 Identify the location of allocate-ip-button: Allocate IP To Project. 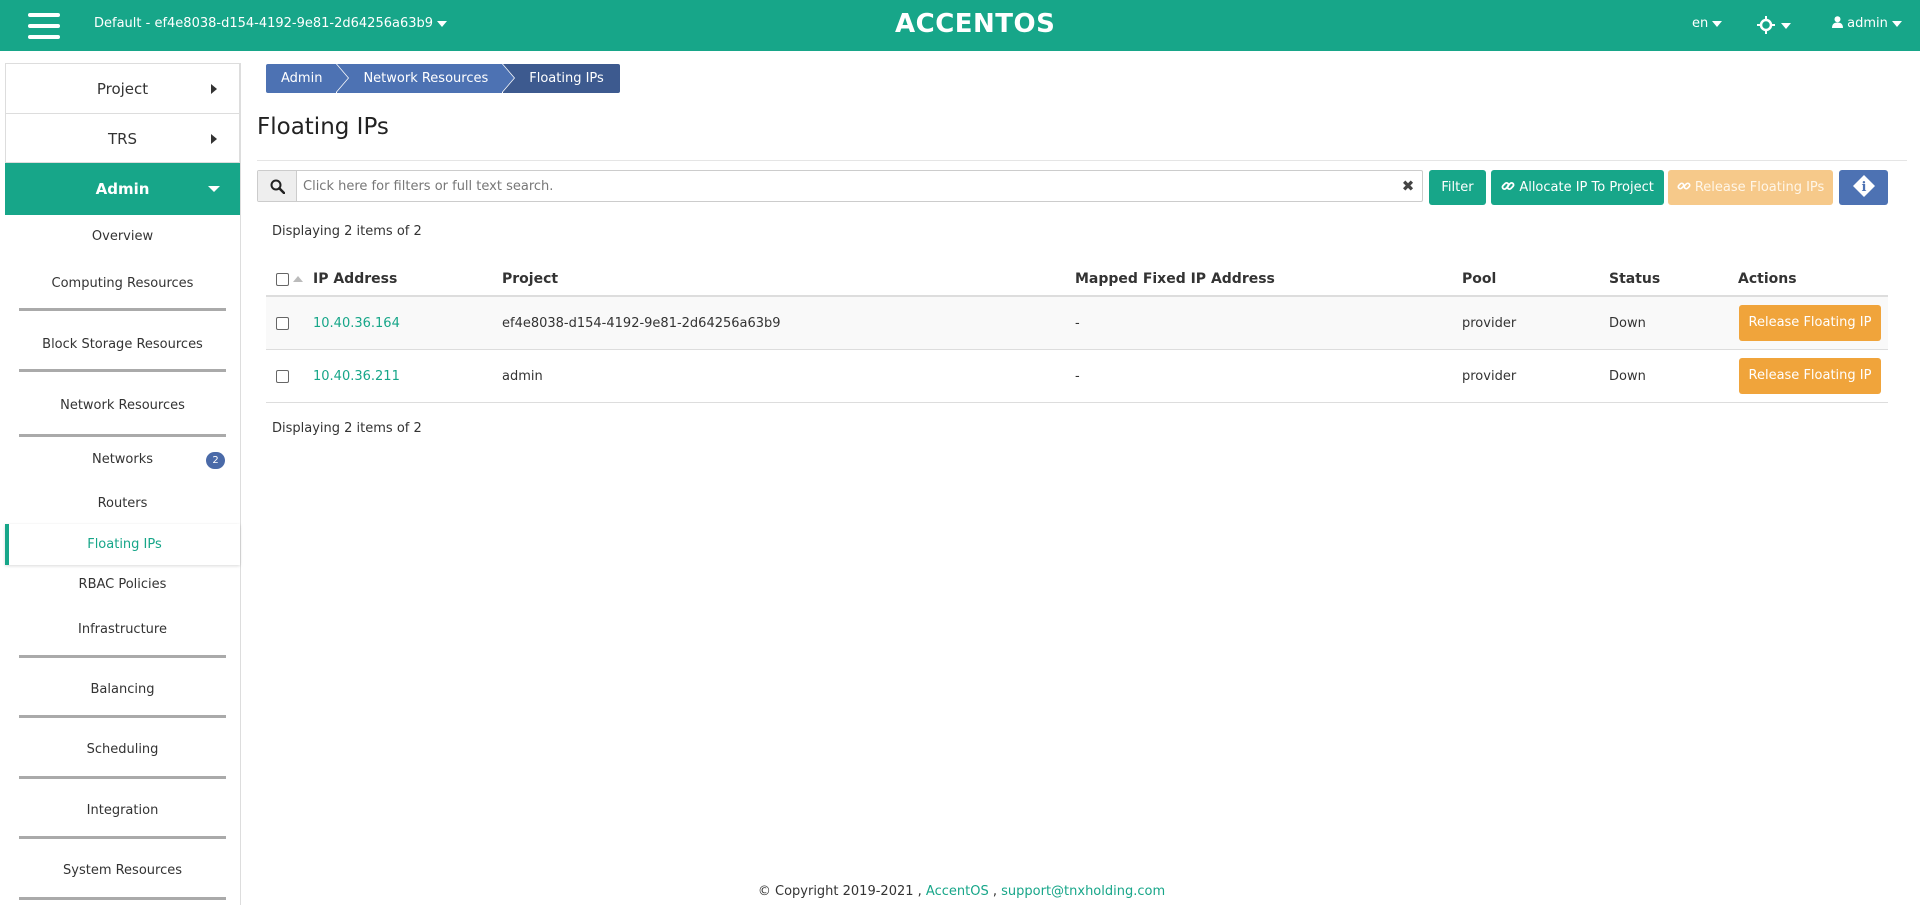
(1577, 187).